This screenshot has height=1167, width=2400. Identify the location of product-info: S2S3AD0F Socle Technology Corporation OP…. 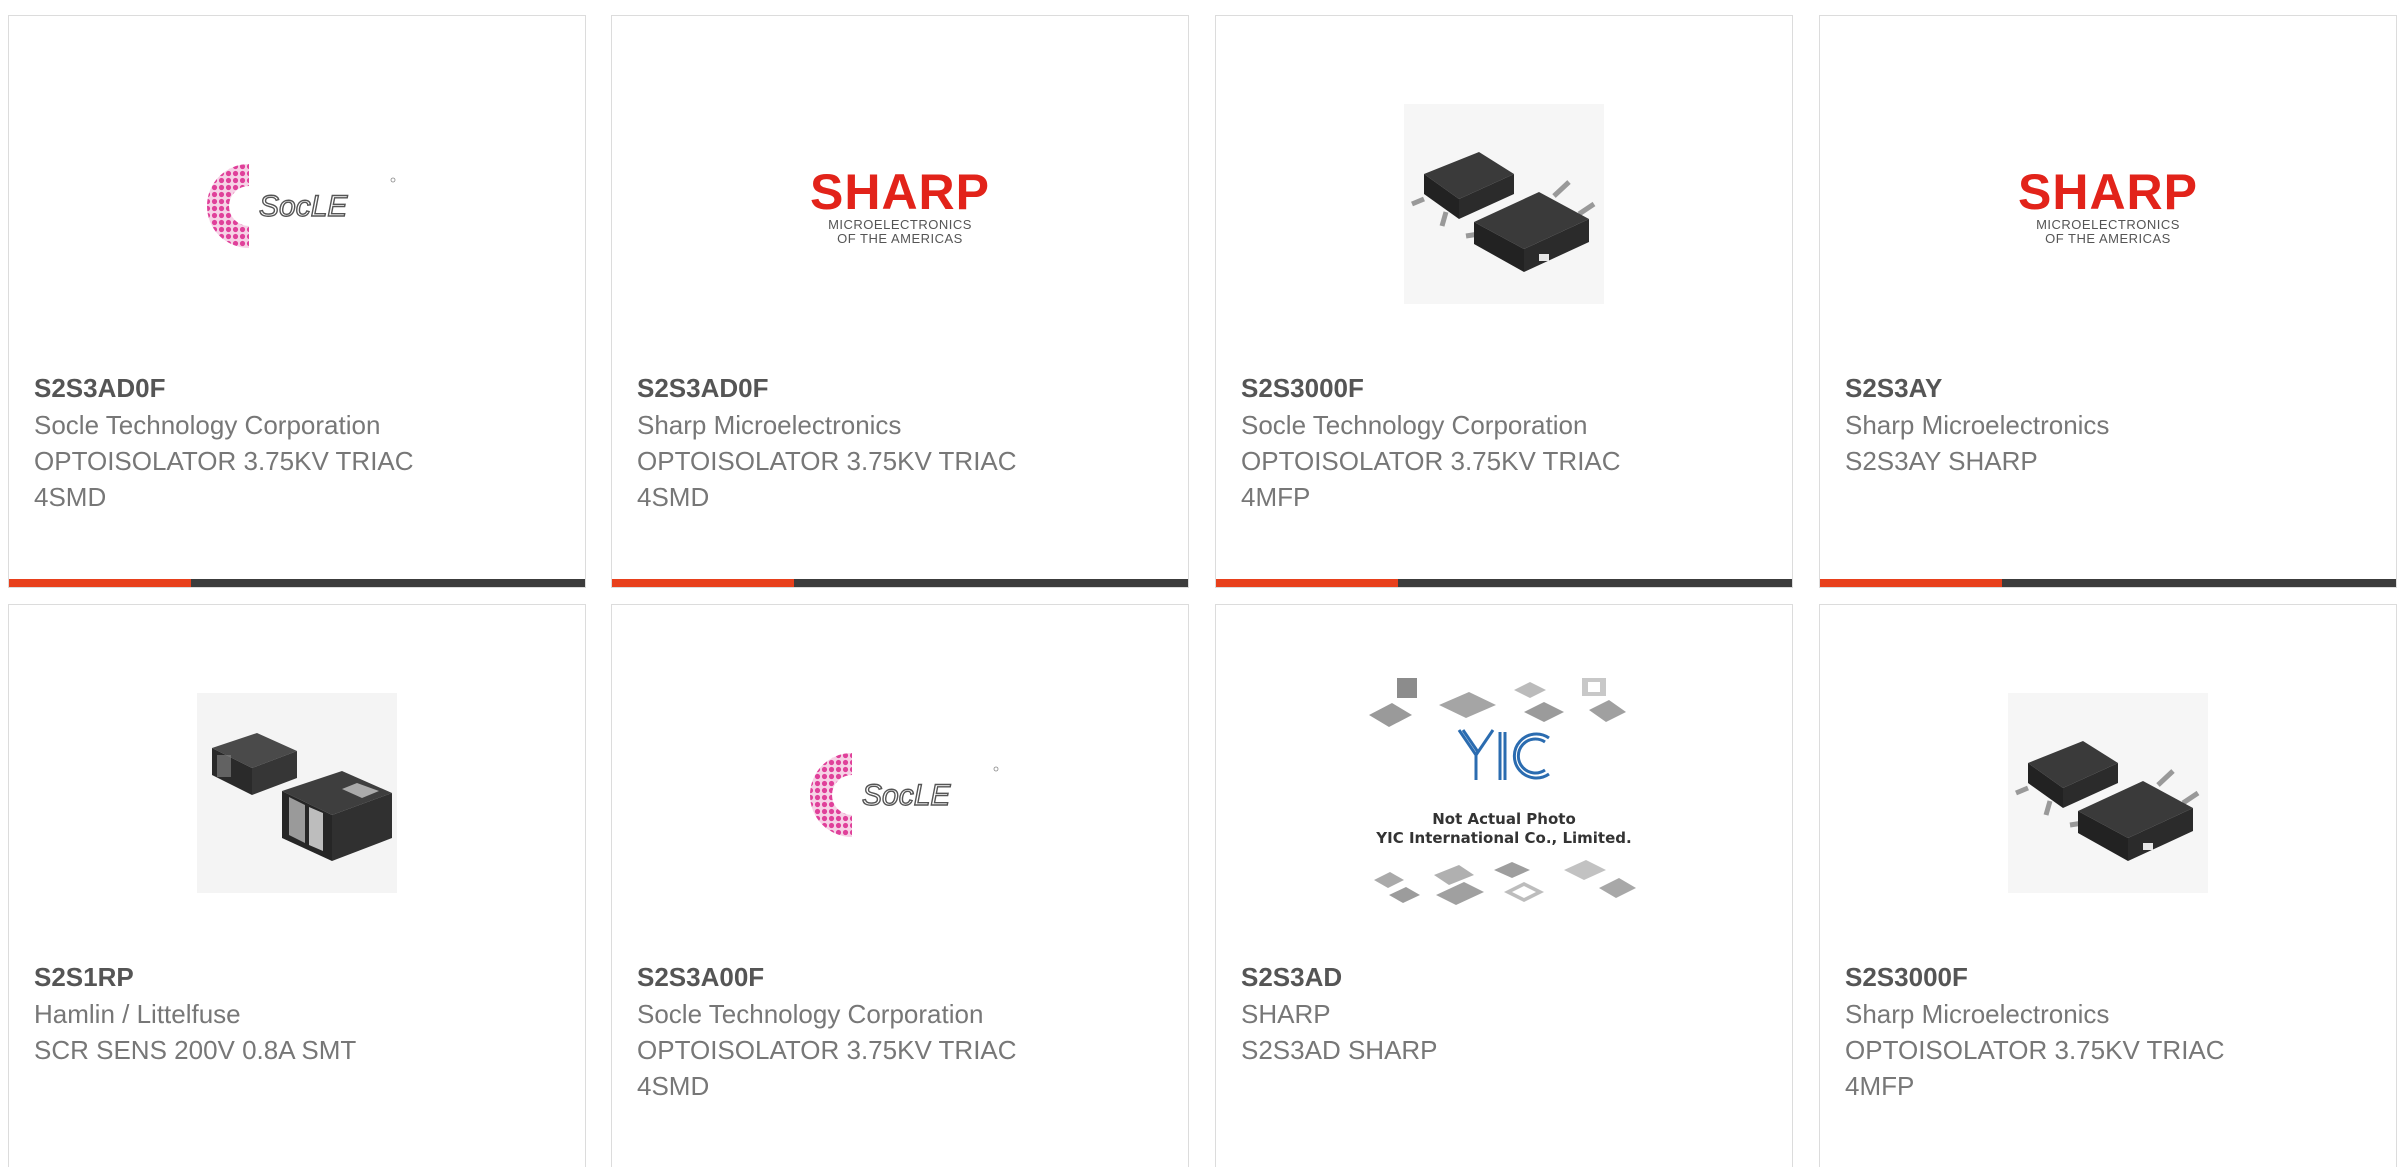
(299, 442).